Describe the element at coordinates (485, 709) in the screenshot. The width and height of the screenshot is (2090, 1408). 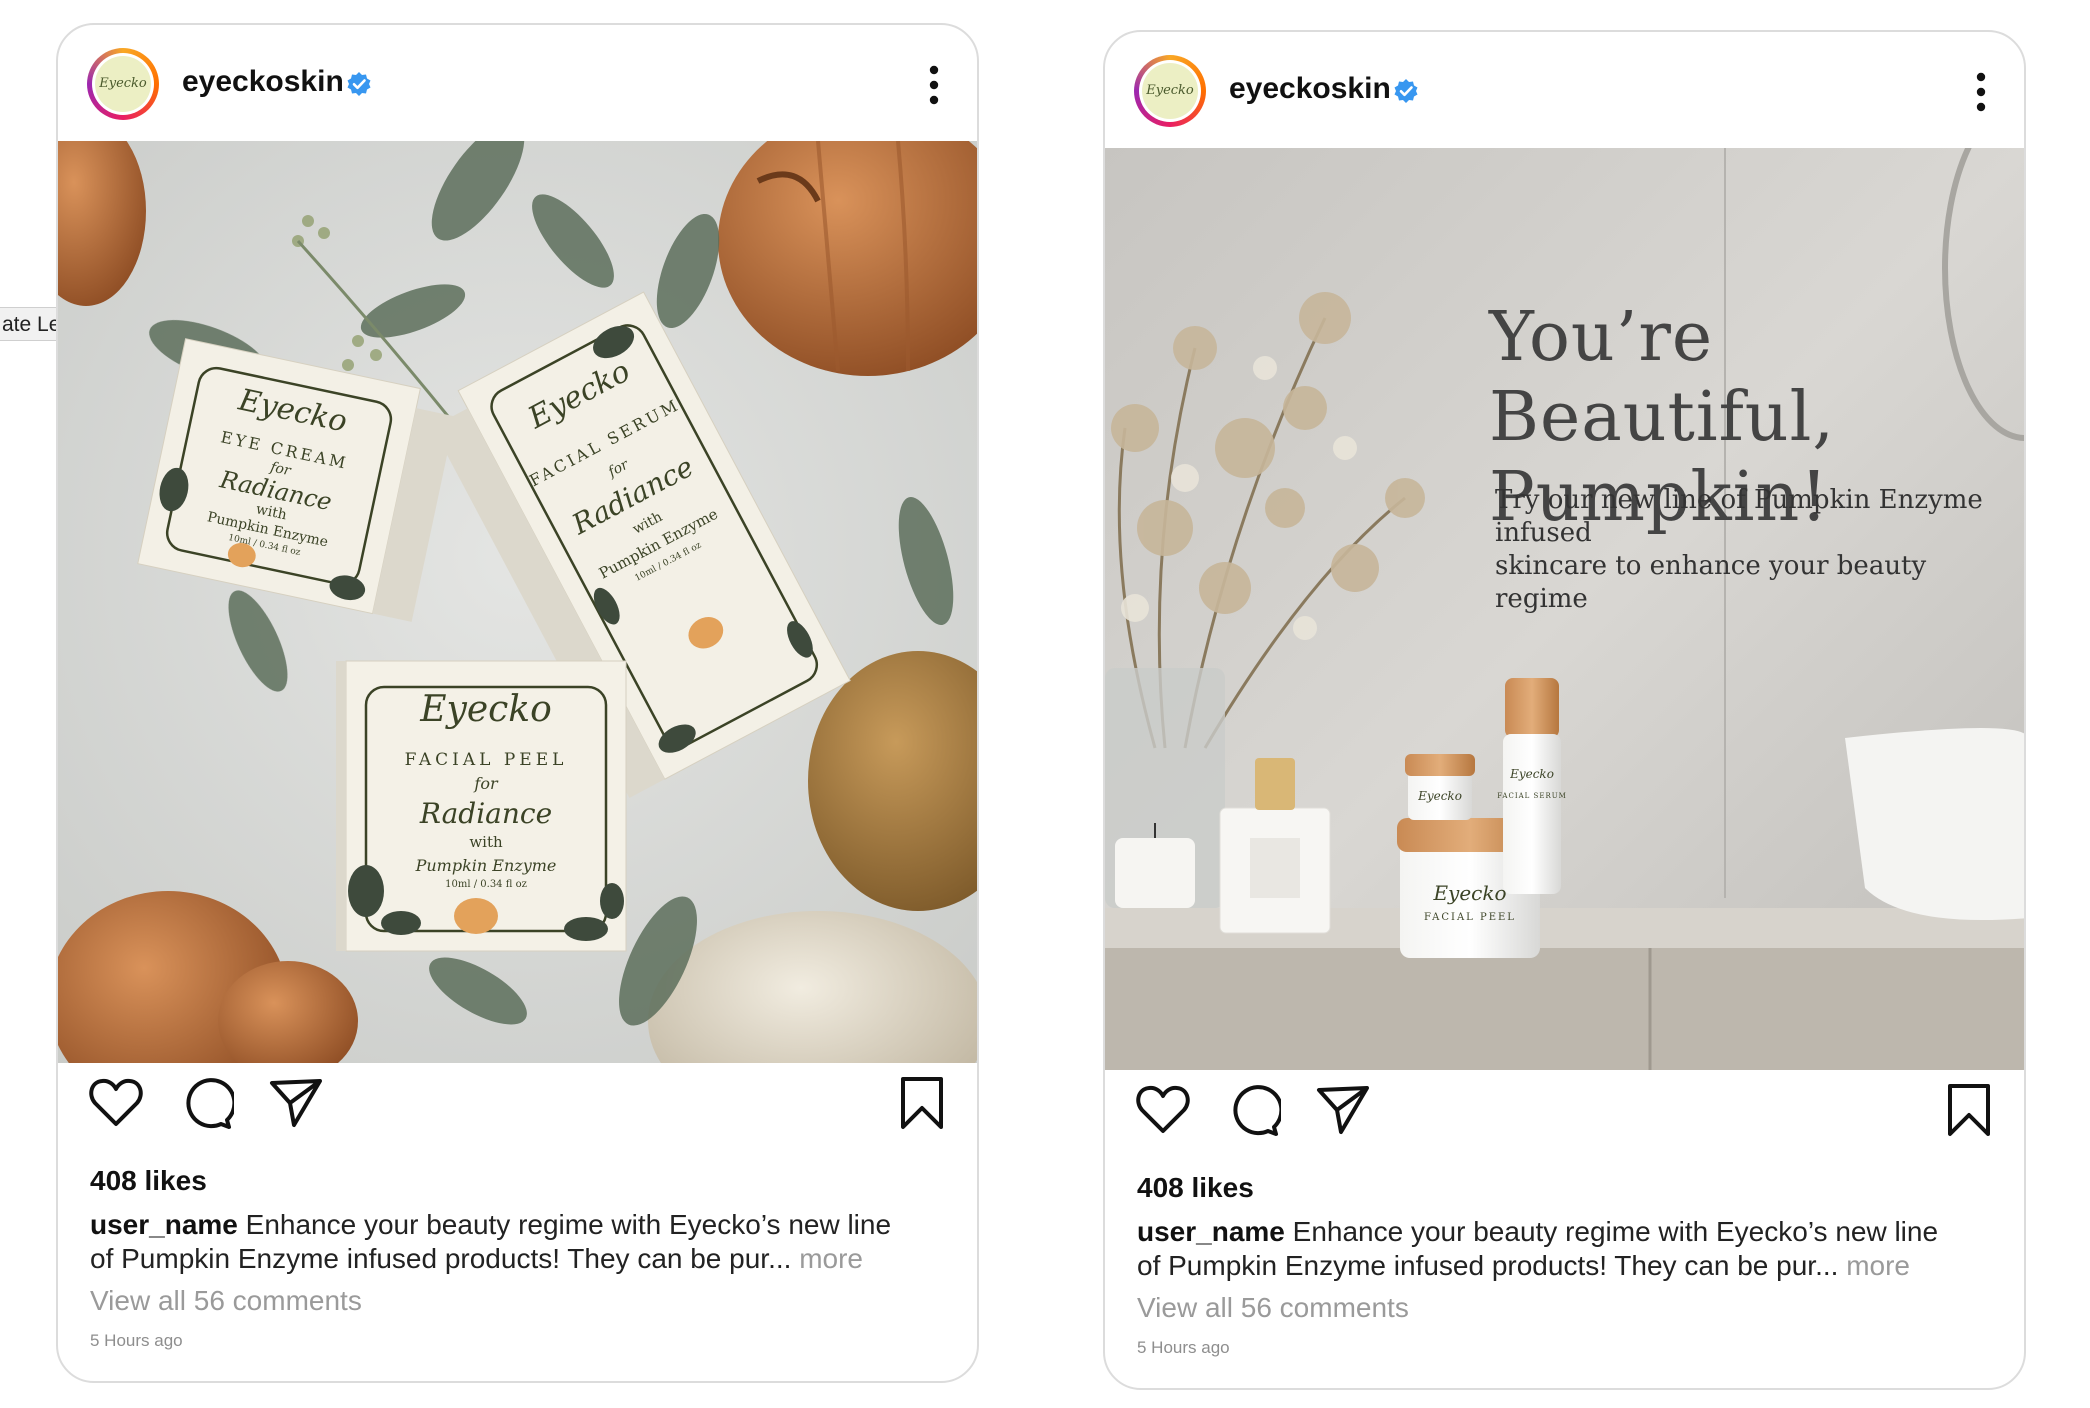
I see `product-brand: Eyecko` at that location.